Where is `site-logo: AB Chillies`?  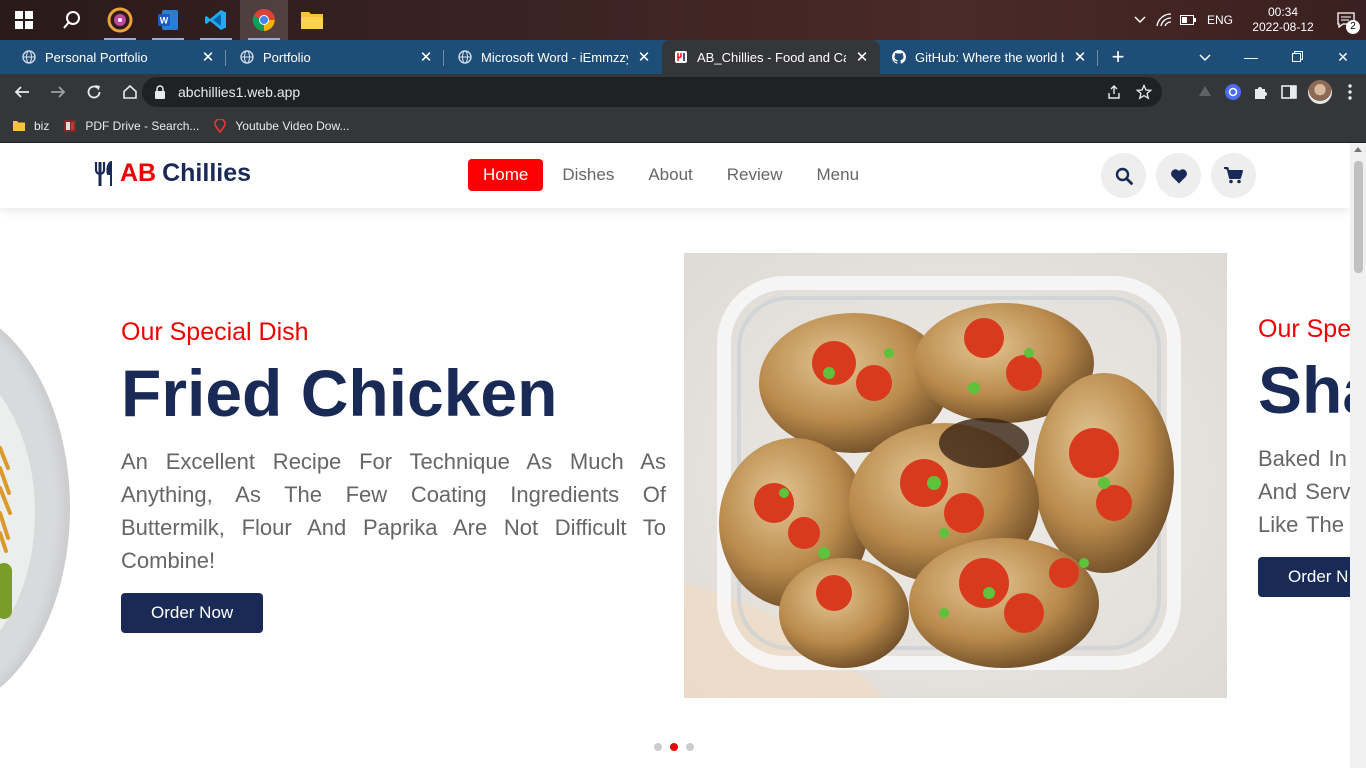 site-logo: AB Chillies is located at coordinates (172, 173).